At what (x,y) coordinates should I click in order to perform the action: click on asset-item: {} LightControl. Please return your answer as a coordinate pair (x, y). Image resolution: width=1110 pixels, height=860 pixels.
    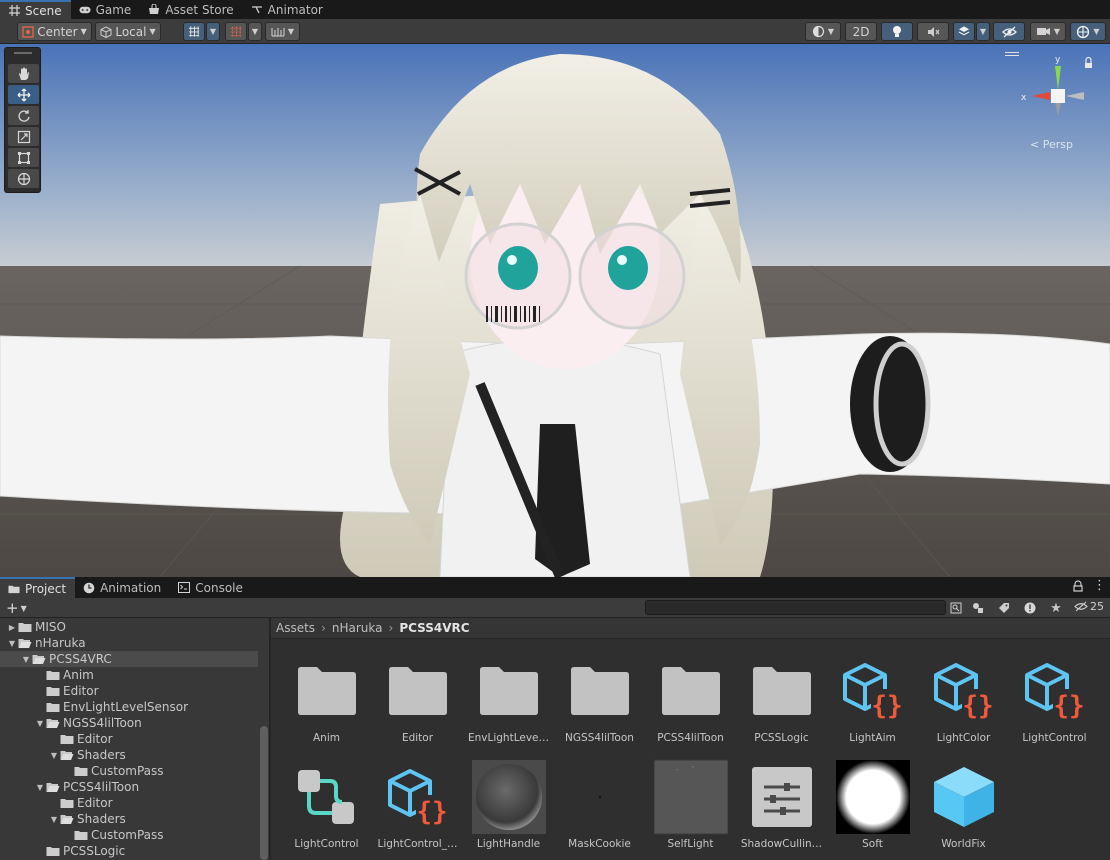
    Looking at the image, I should click on (1054, 704).